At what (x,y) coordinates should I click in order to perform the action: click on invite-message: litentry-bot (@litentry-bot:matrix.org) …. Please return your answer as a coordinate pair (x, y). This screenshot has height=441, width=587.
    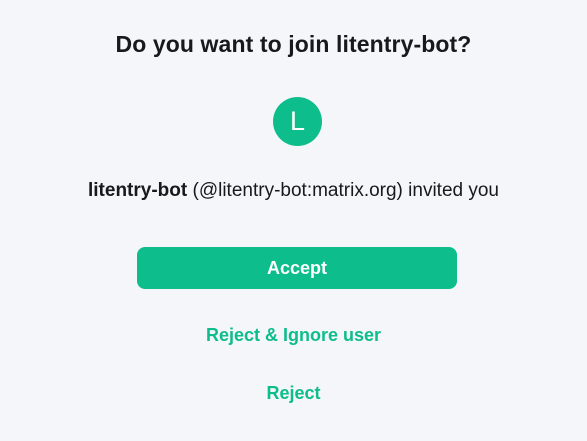
    Looking at the image, I should click on (293, 191).